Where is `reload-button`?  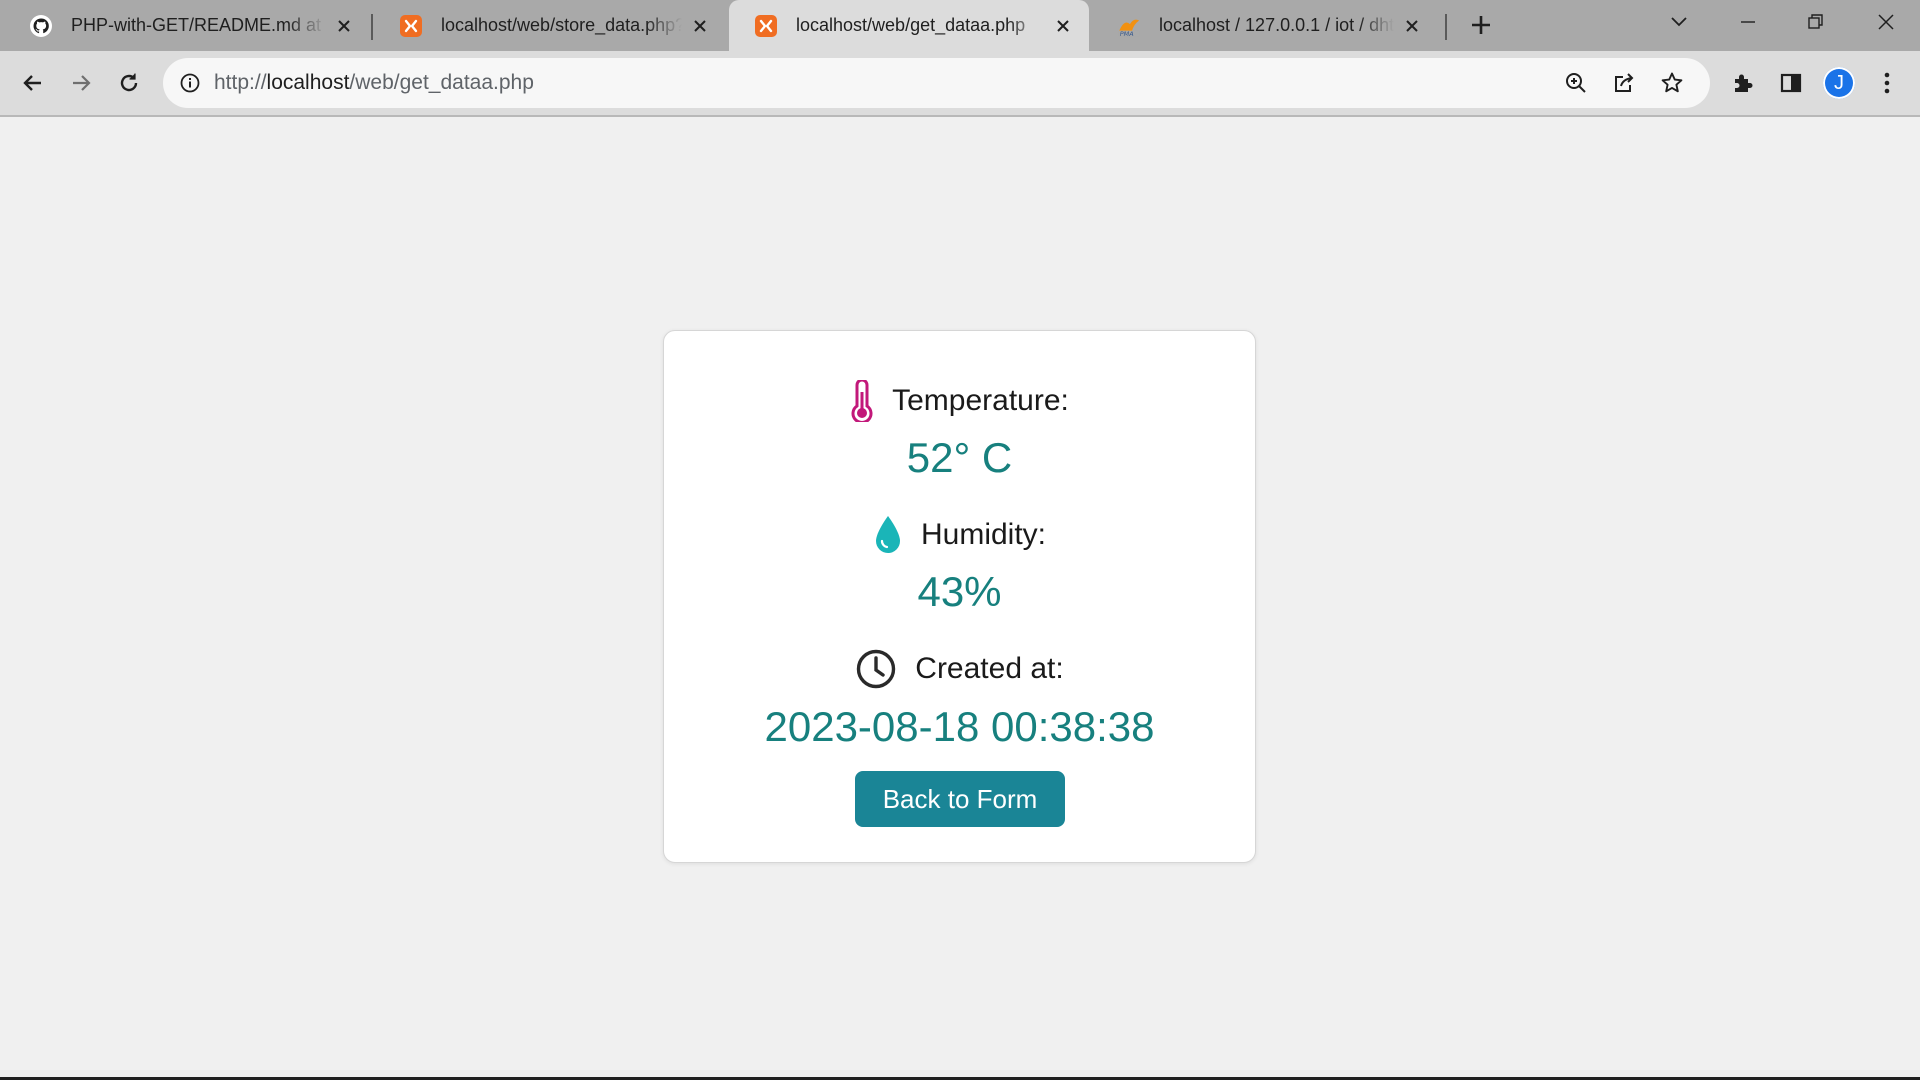
reload-button is located at coordinates (129, 83).